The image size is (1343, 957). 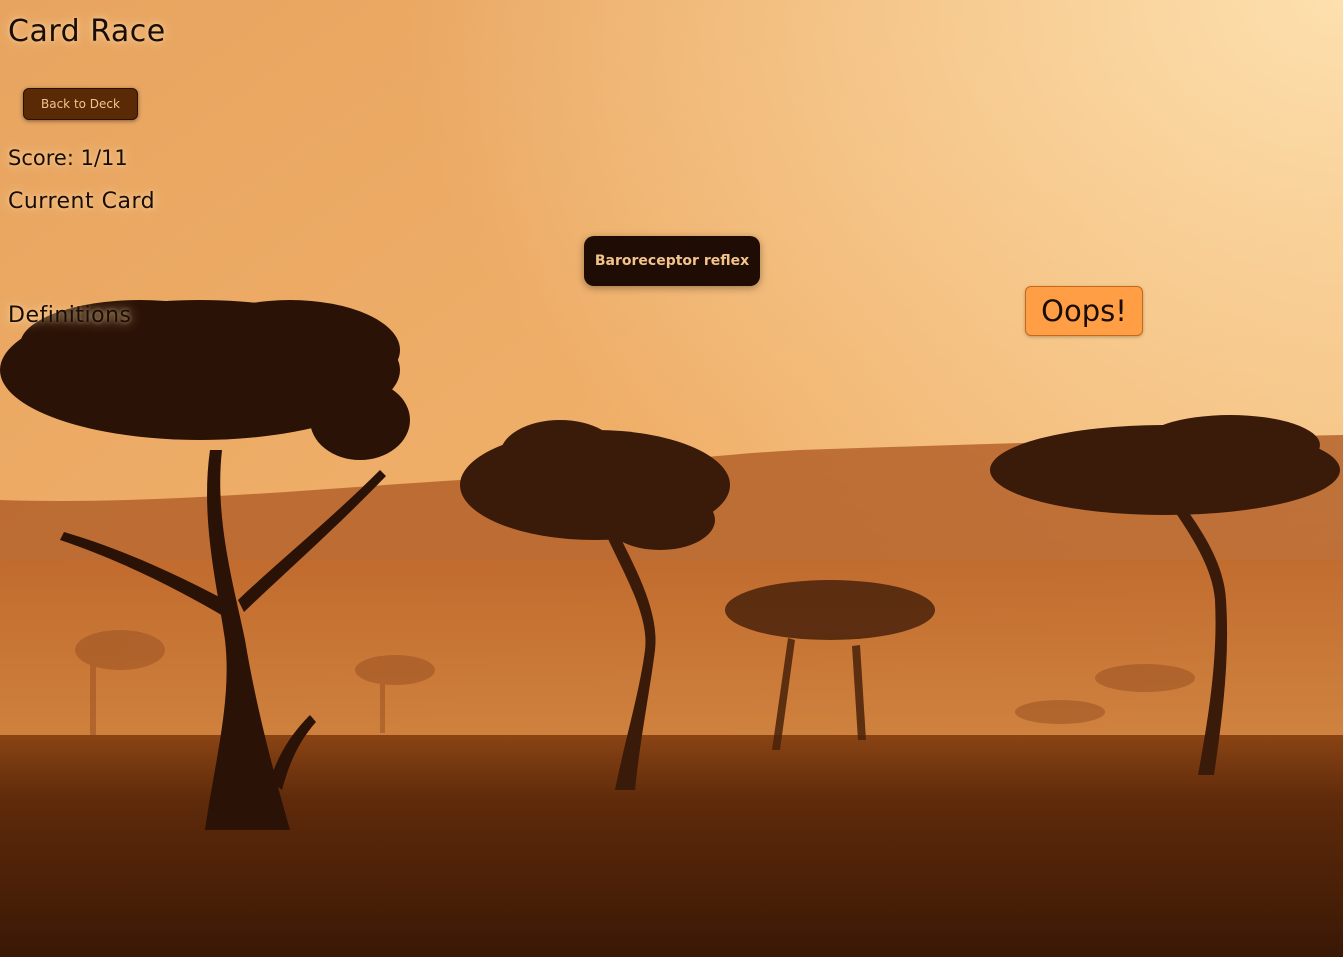 What do you see at coordinates (70, 315) in the screenshot?
I see `definitions-heading: Definitions` at bounding box center [70, 315].